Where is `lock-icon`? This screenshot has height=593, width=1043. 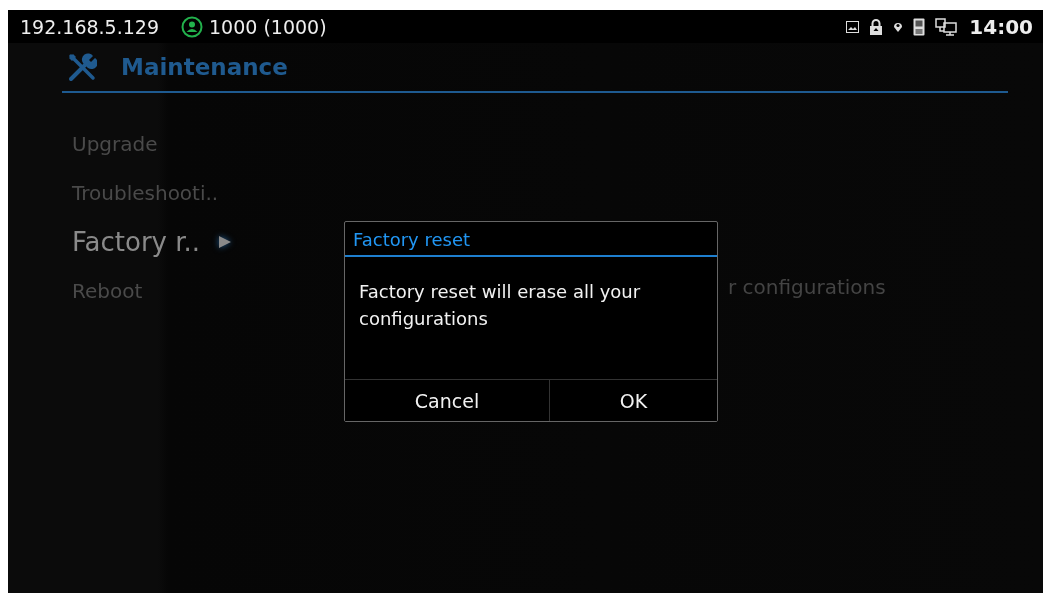 lock-icon is located at coordinates (876, 26).